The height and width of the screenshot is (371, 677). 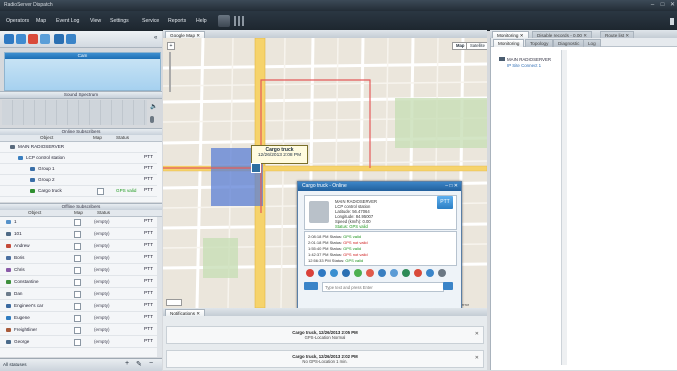 What do you see at coordinates (78, 147) in the screenshot?
I see `tree-row-server: MAIN RADIOSERVER` at bounding box center [78, 147].